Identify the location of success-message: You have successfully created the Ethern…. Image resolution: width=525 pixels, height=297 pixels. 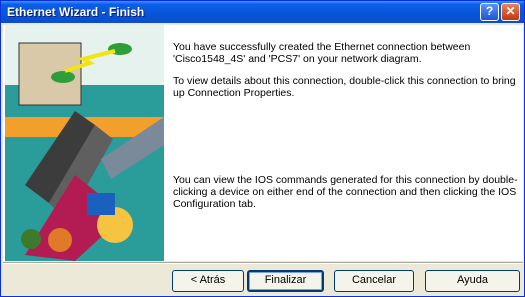
(322, 53).